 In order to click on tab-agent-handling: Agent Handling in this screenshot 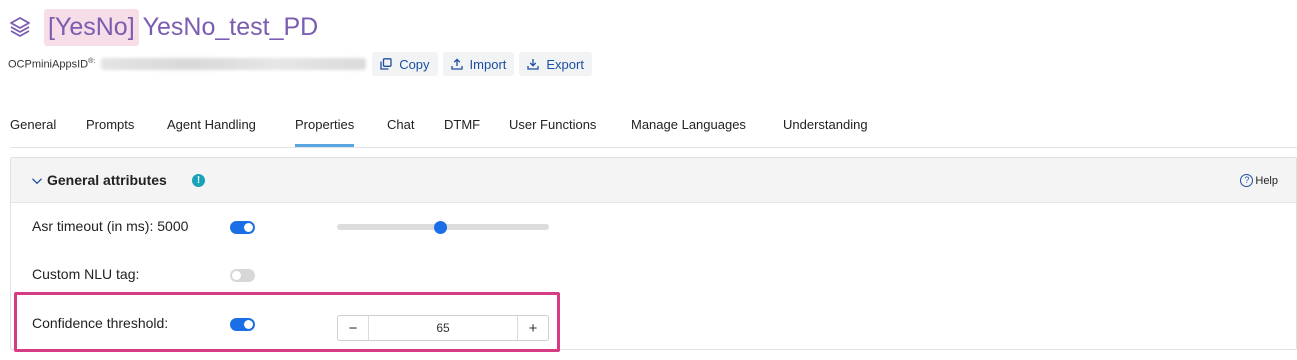, I will do `click(211, 124)`.